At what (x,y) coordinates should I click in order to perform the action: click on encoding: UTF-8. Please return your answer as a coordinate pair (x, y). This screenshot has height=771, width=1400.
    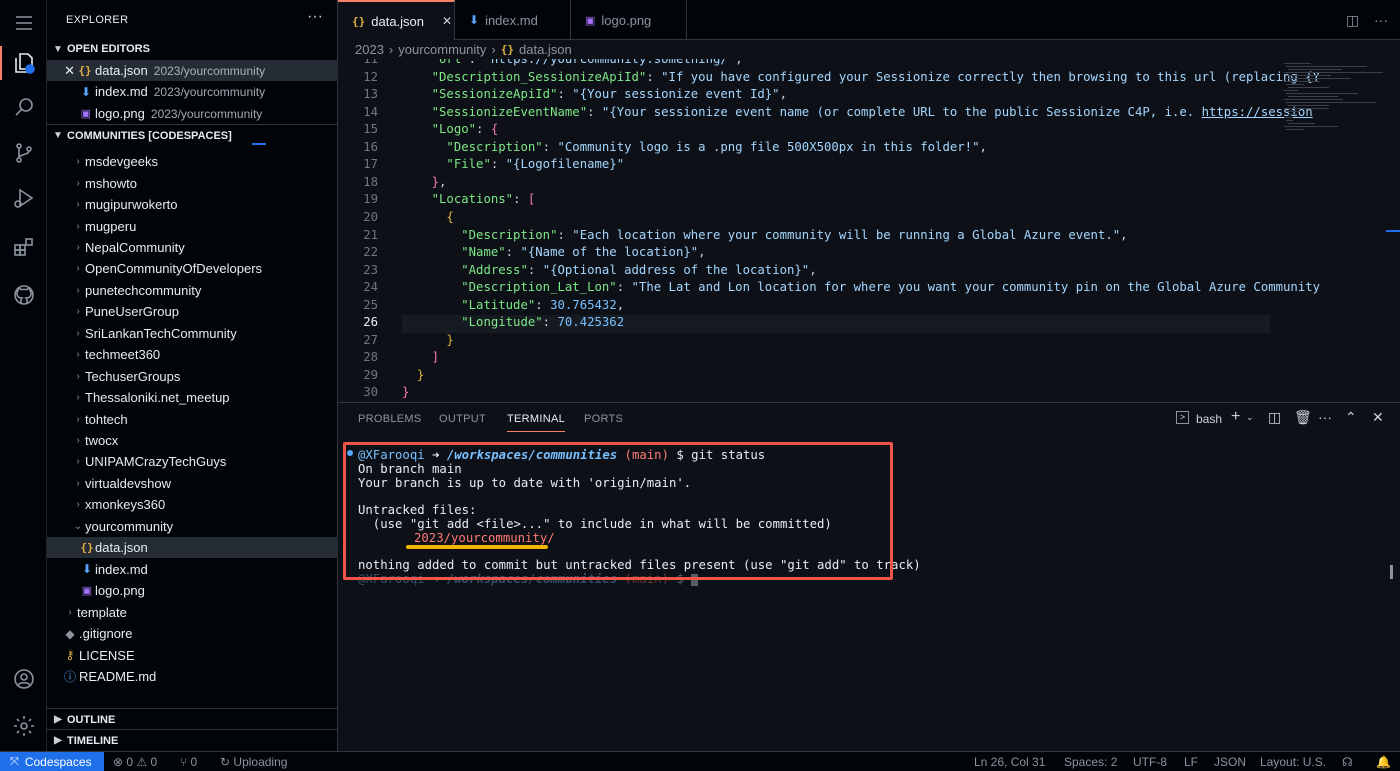
    Looking at the image, I should click on (1150, 762).